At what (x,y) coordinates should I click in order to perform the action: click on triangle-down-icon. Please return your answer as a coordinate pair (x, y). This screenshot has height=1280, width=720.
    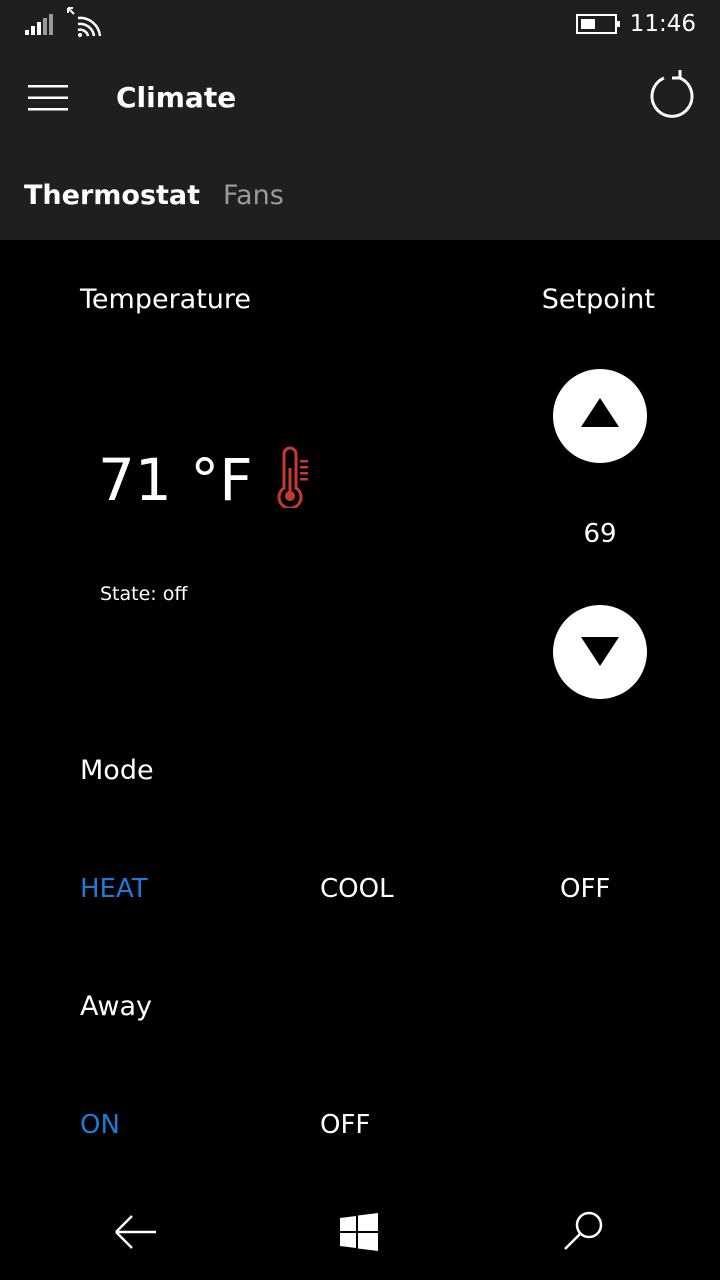
    Looking at the image, I should click on (600, 651).